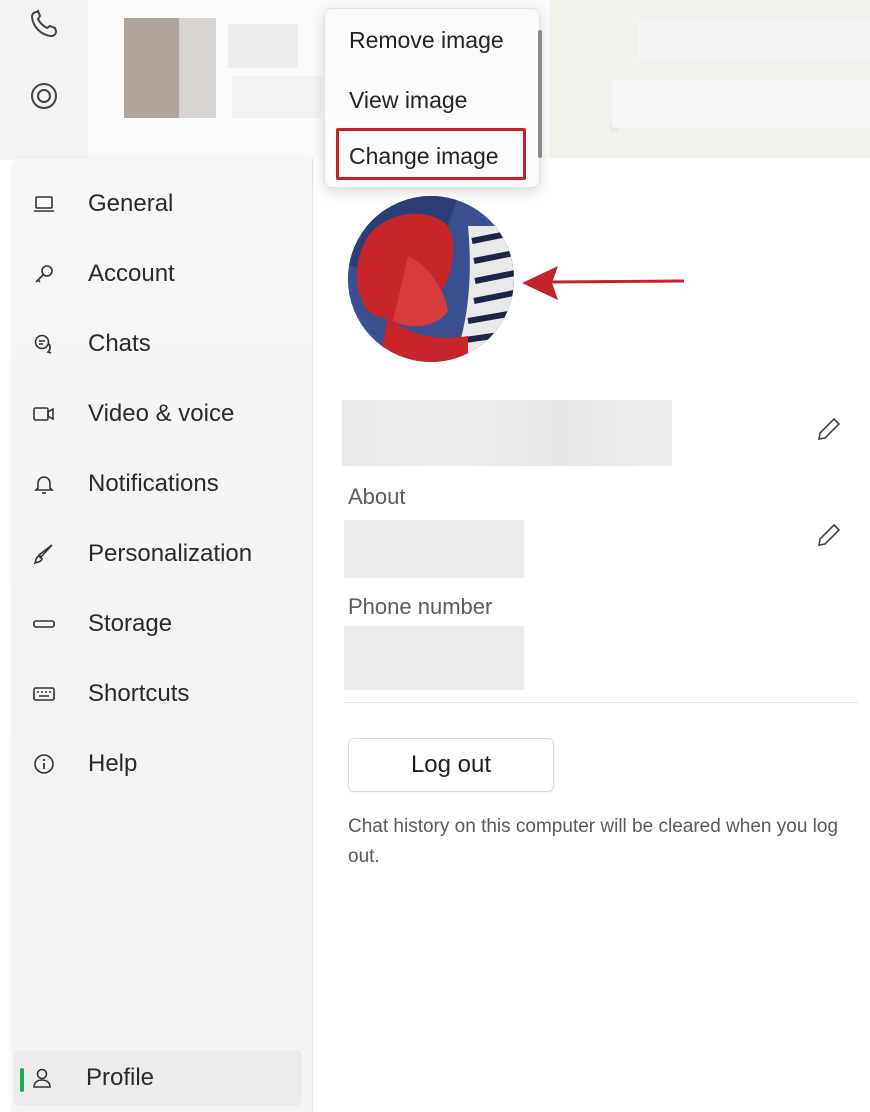 This screenshot has height=1112, width=870. What do you see at coordinates (434, 549) in the screenshot?
I see `blurred-about-value` at bounding box center [434, 549].